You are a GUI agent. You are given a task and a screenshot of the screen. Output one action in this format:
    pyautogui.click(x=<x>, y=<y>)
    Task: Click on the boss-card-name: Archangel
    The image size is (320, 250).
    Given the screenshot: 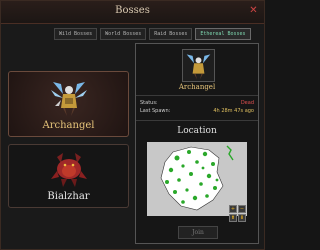 What is the action you would take?
    pyautogui.click(x=68, y=125)
    